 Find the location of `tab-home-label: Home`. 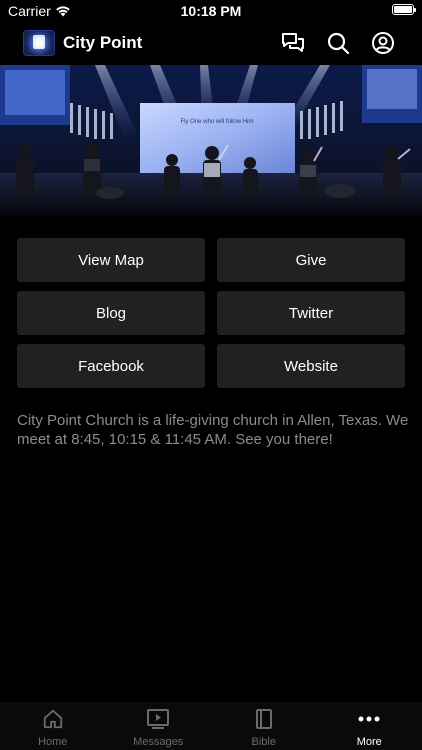

tab-home-label: Home is located at coordinates (53, 742).